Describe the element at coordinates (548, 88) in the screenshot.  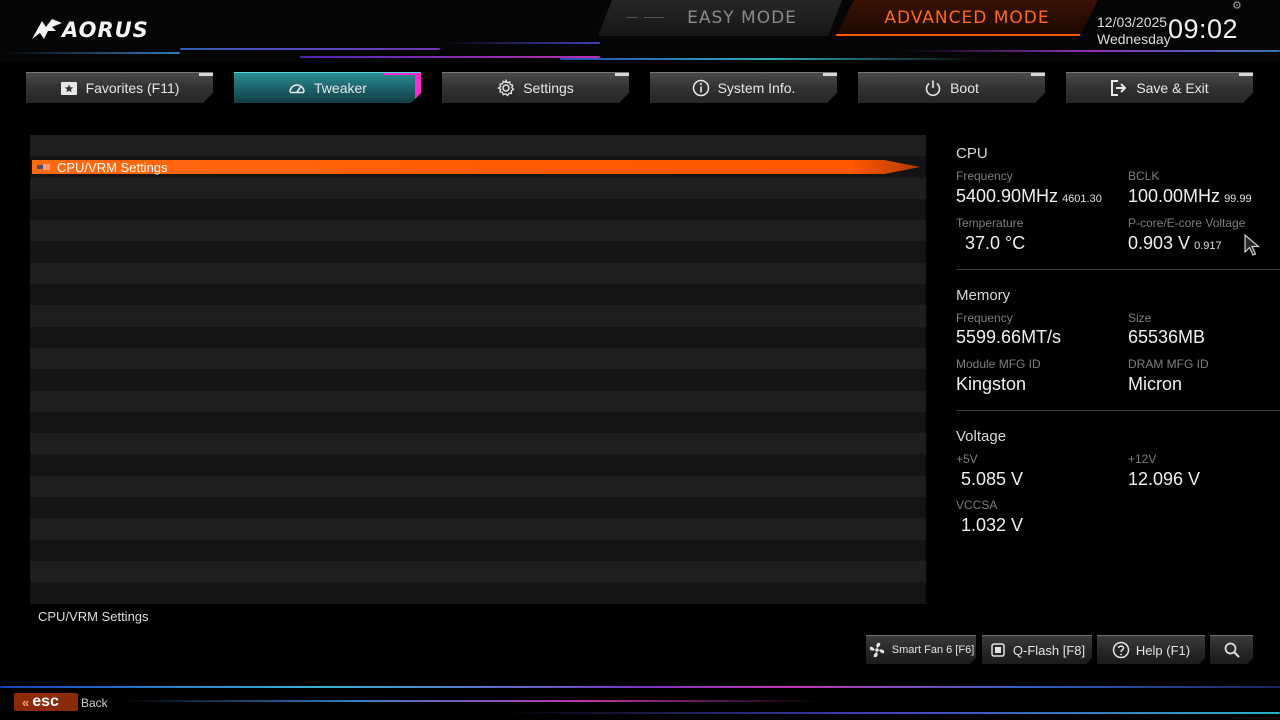
I see `tab-label: Settings` at that location.